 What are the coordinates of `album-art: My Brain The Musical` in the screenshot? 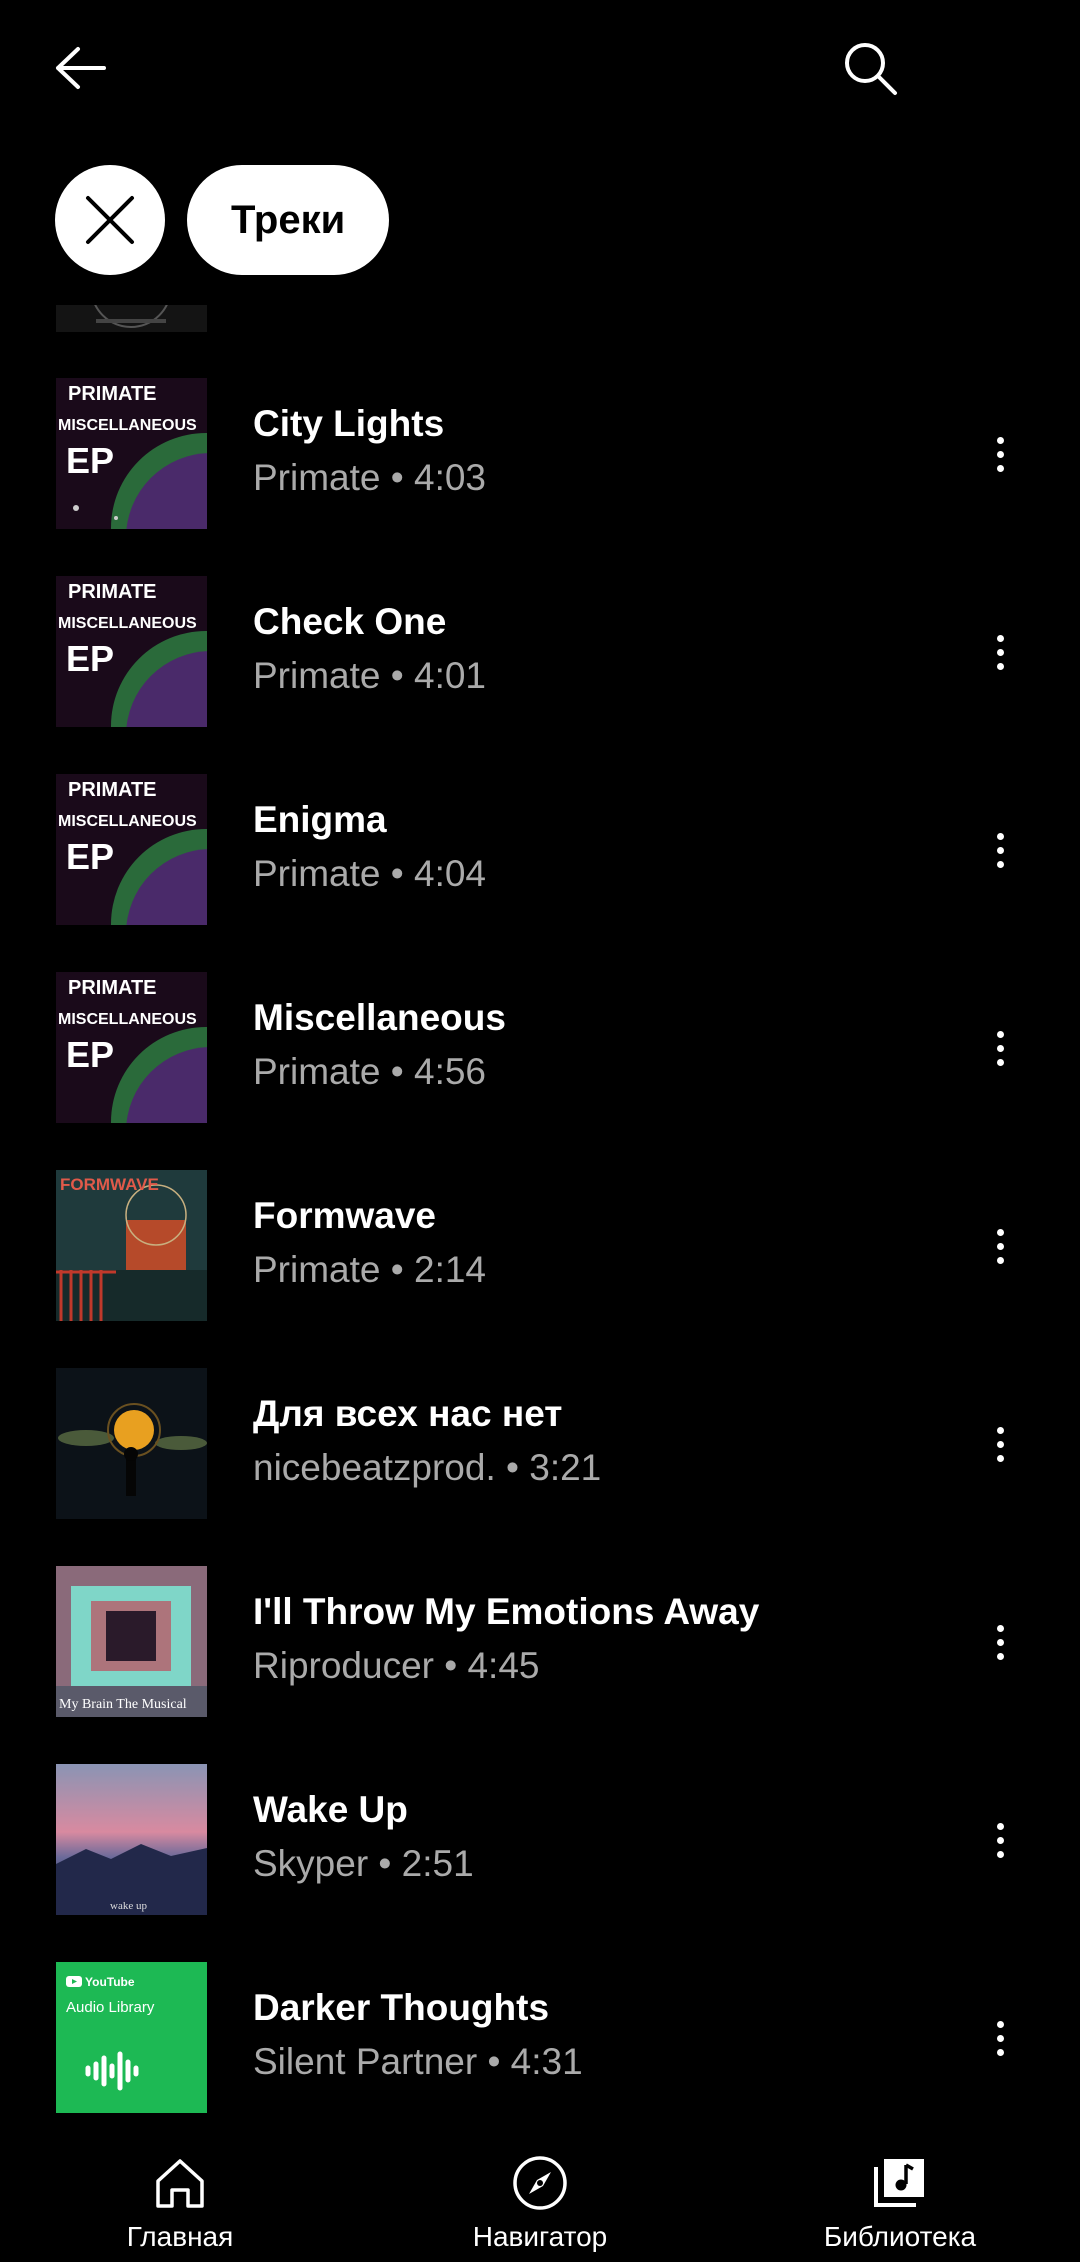 It's located at (131, 1641).